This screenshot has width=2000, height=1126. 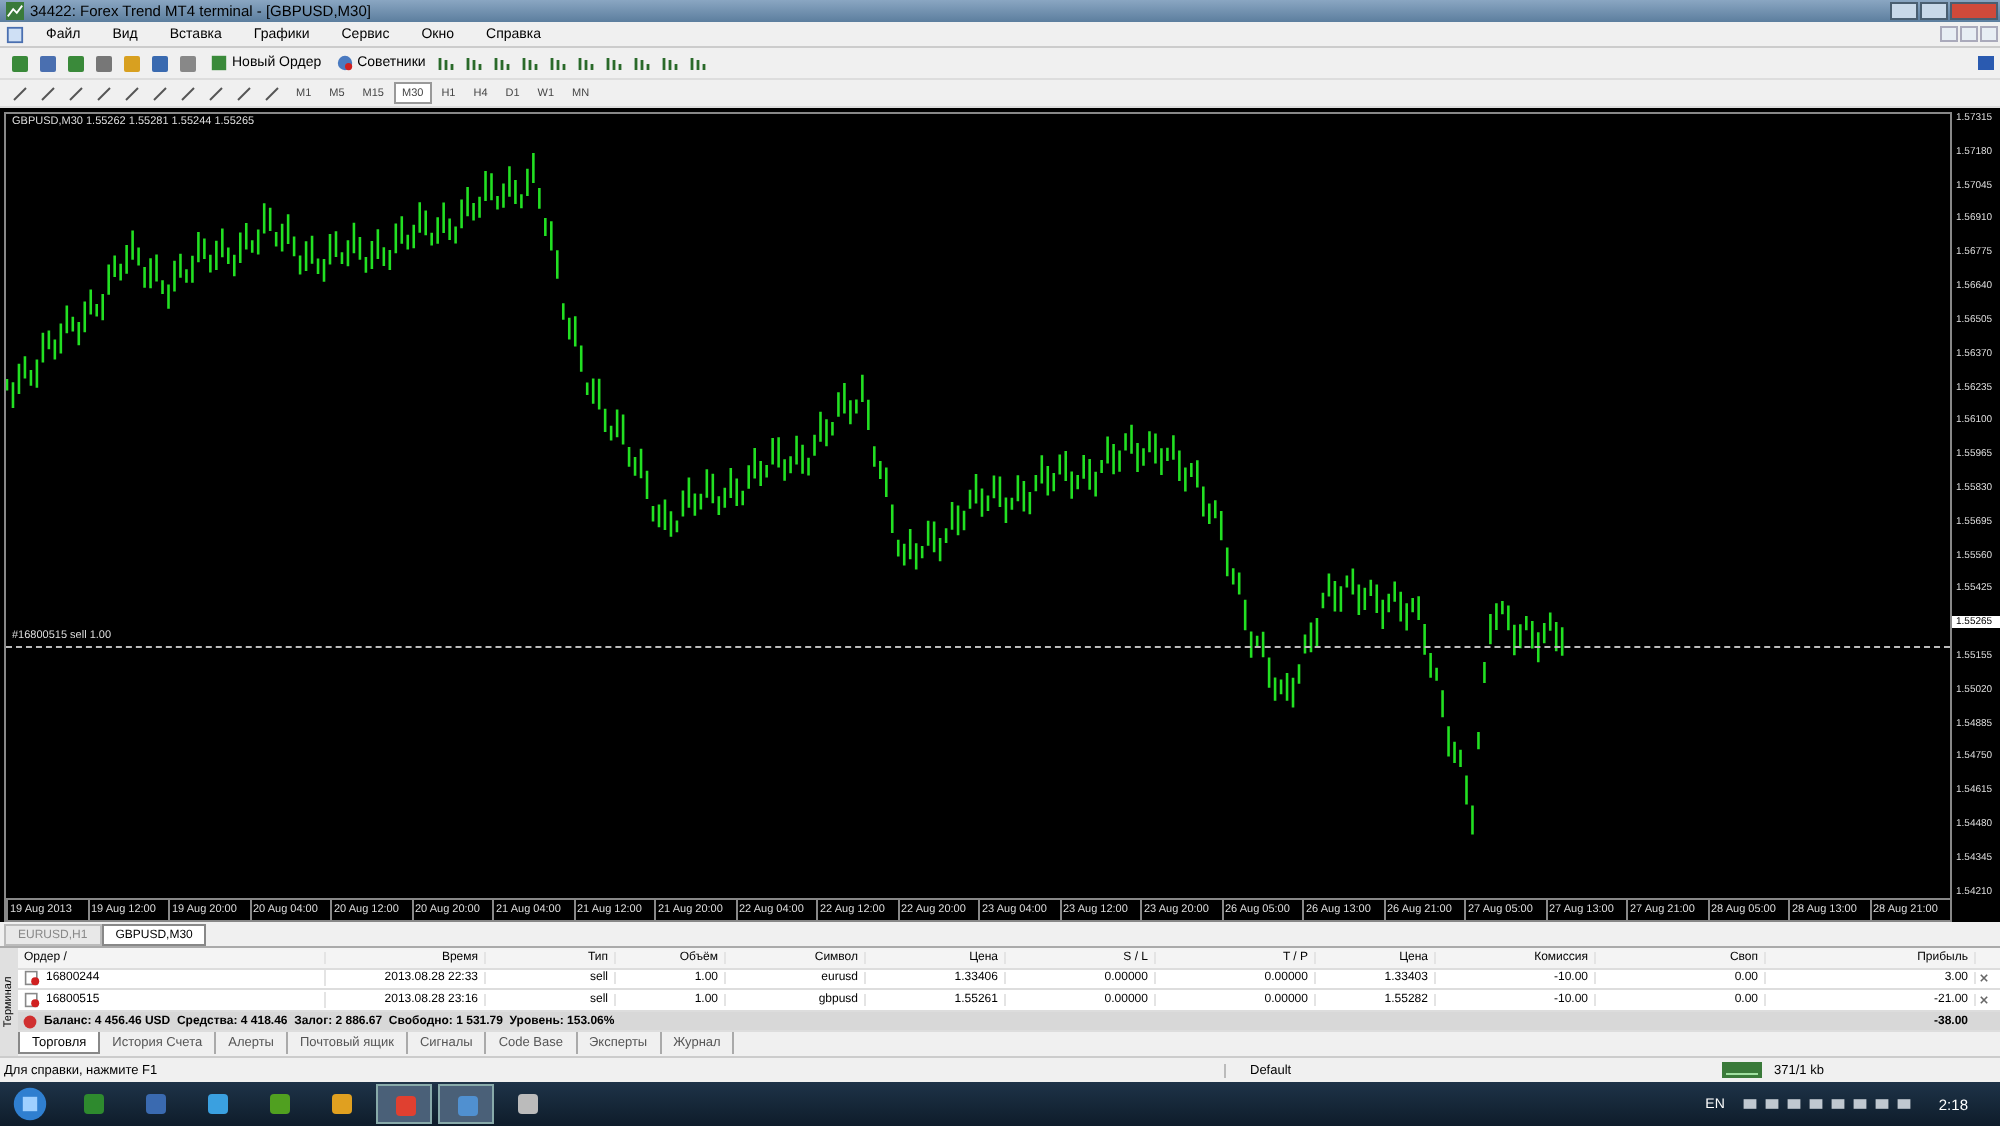 What do you see at coordinates (1934, 11) in the screenshot?
I see `maximize-button` at bounding box center [1934, 11].